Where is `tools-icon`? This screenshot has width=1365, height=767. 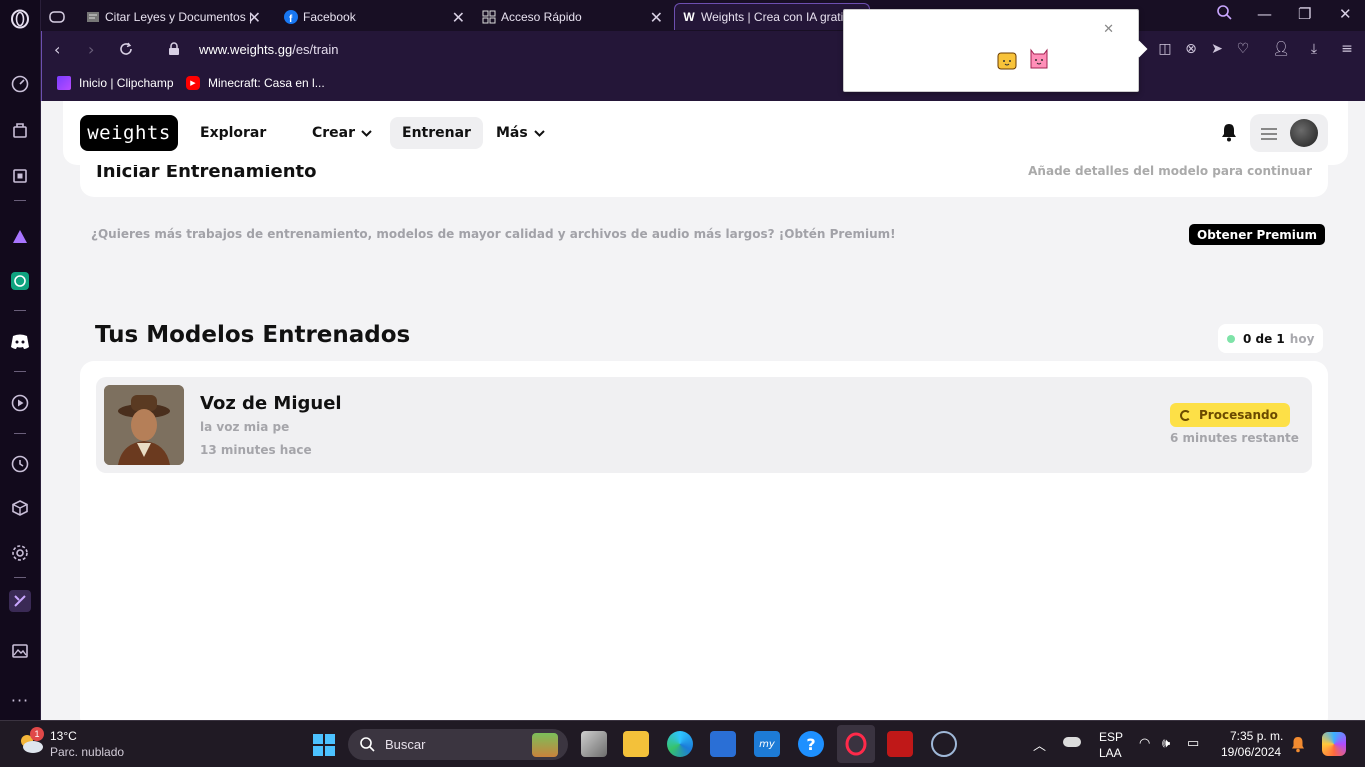
tools-icon is located at coordinates (20, 601).